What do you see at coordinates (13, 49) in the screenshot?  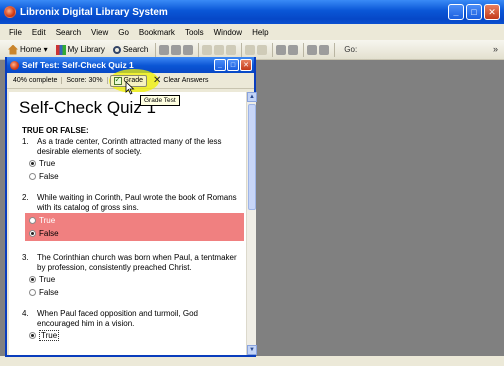 I see `home-icon` at bounding box center [13, 49].